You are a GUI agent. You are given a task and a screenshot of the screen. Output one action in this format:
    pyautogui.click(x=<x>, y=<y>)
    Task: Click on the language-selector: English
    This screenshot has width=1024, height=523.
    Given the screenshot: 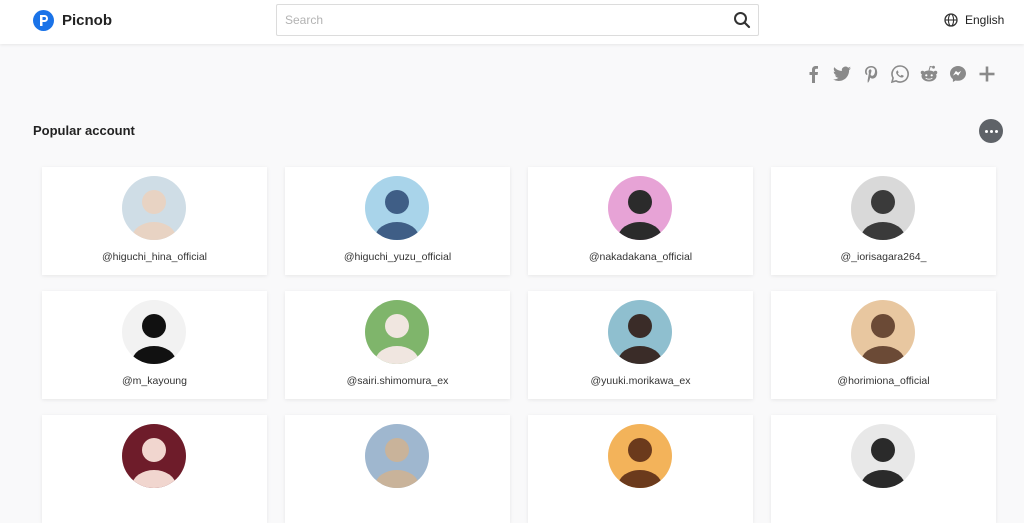 What is the action you would take?
    pyautogui.click(x=974, y=20)
    